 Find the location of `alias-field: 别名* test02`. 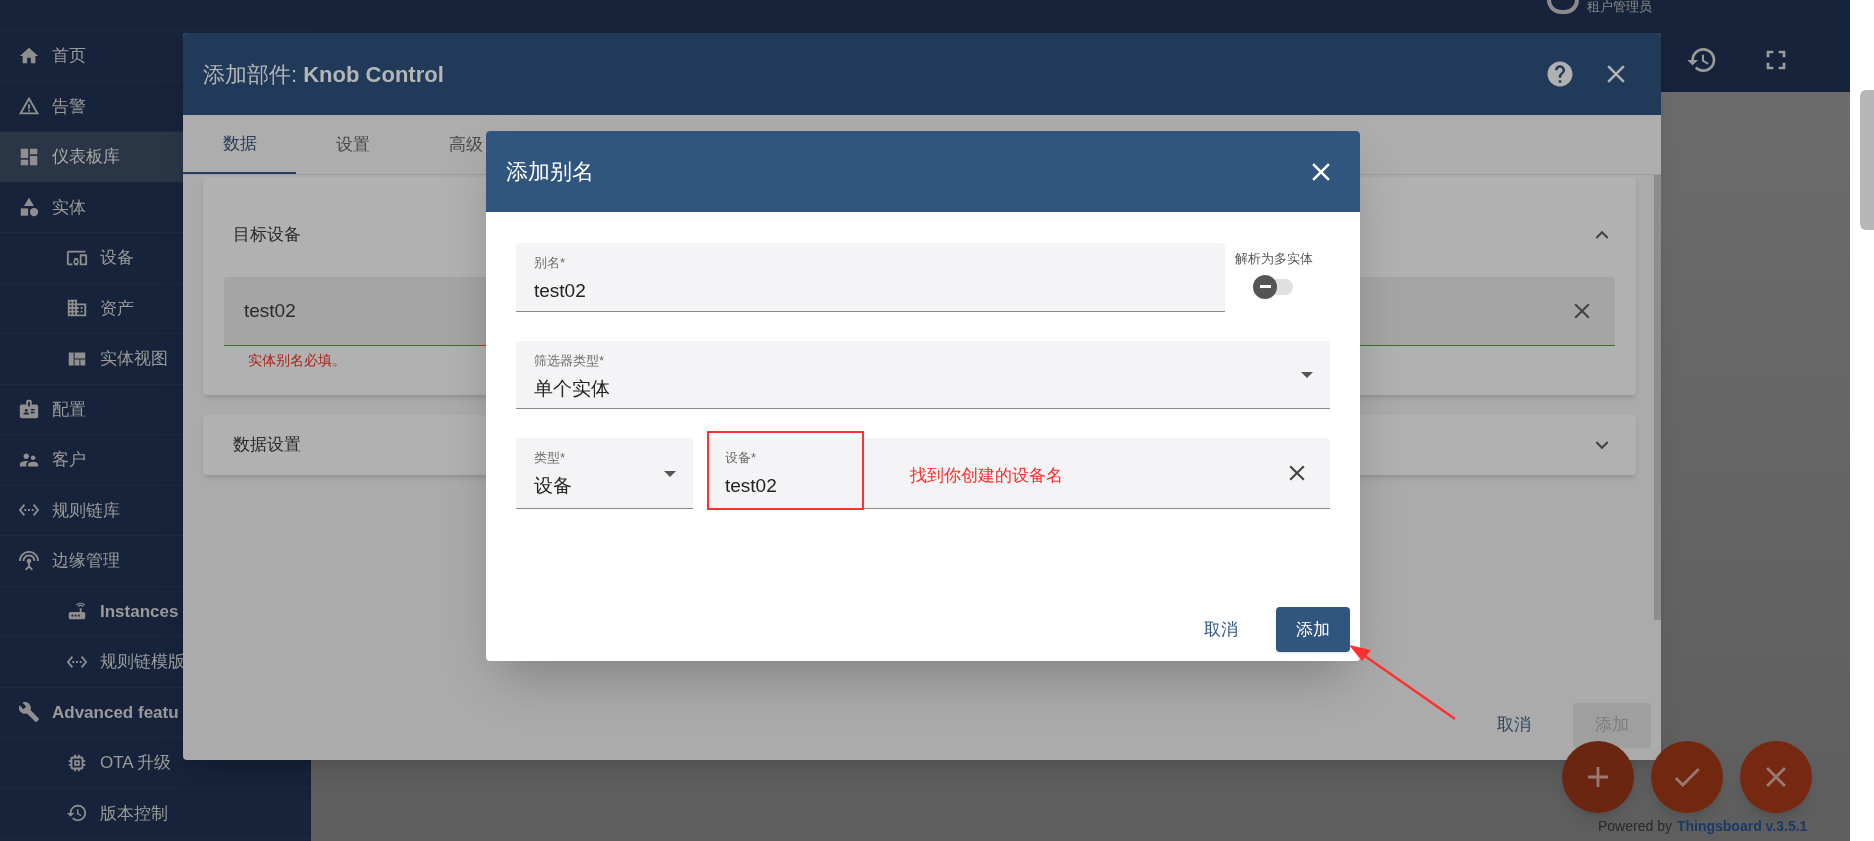

alias-field: 别名* test02 is located at coordinates (870, 277).